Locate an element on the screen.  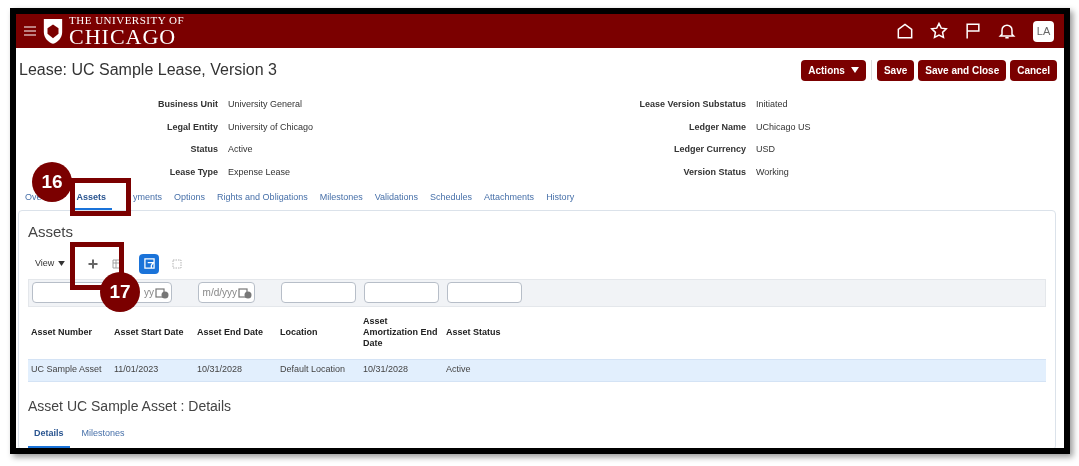
tab: Schedules is located at coordinates (451, 200).